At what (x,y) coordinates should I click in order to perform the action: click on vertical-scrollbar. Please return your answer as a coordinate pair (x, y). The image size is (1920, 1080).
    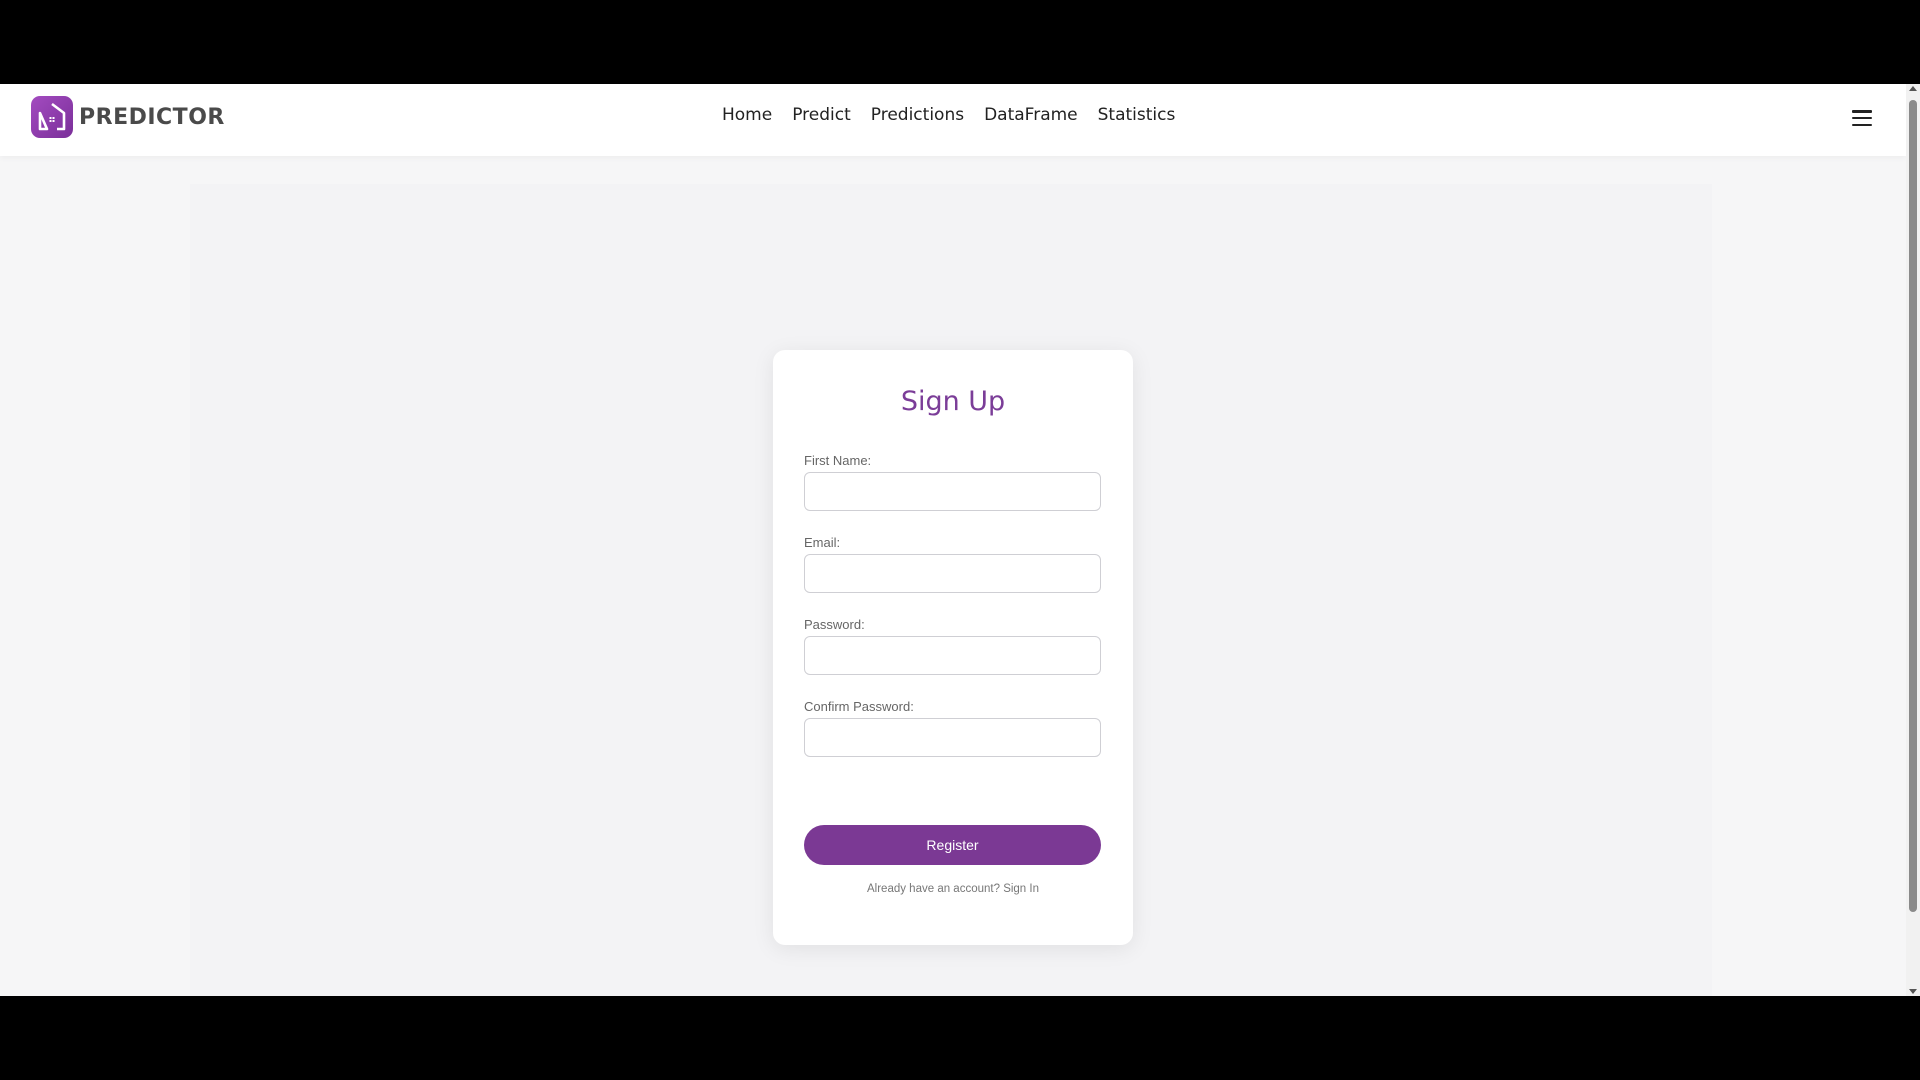
    Looking at the image, I should click on (1913, 540).